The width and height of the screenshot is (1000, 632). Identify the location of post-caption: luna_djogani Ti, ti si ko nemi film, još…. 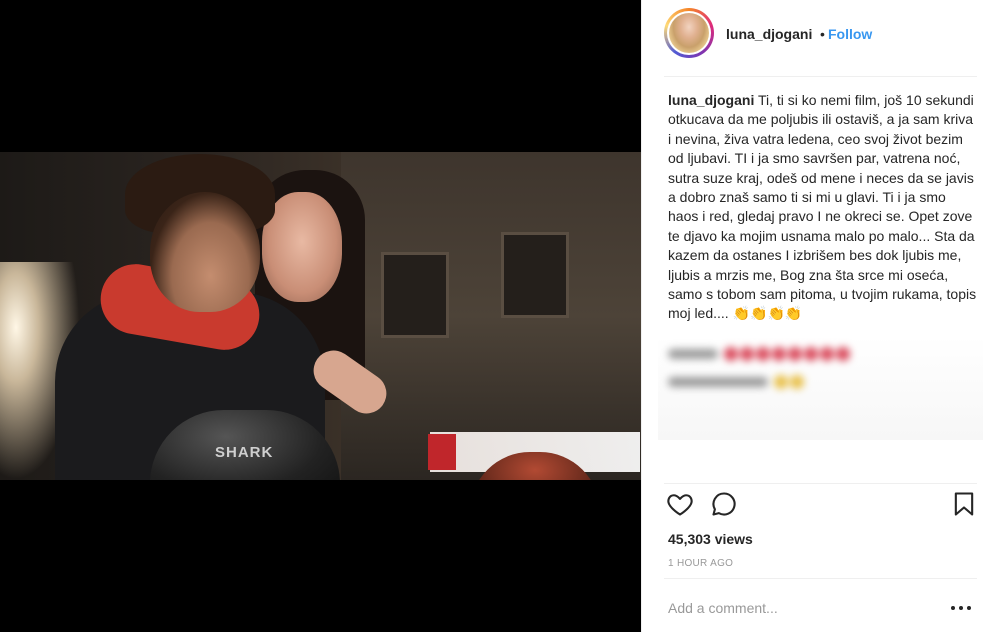
(823, 207).